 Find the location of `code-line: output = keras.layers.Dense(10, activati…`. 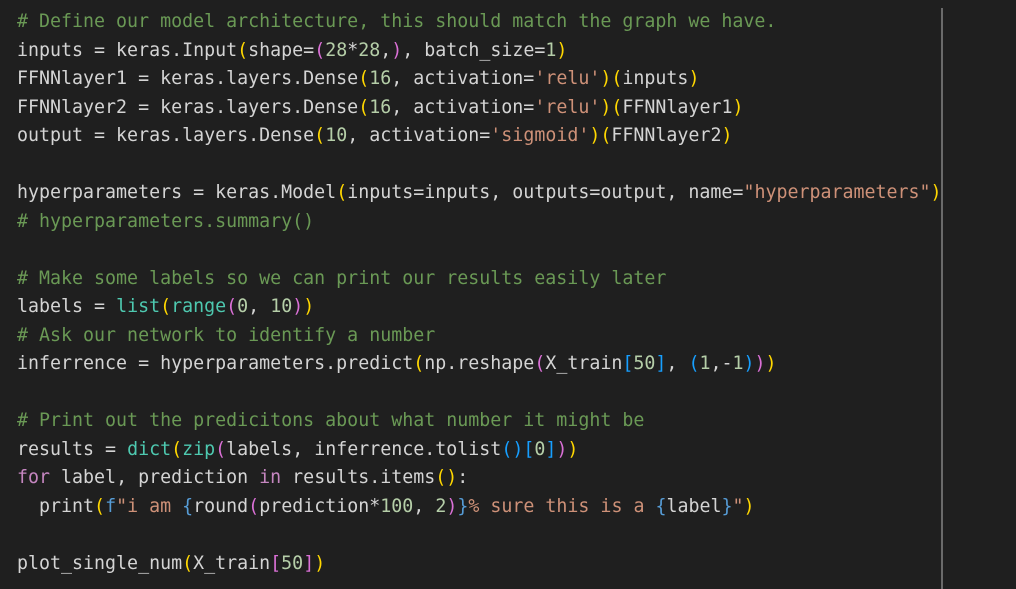

code-line: output = keras.layers.Dense(10, activati… is located at coordinates (479, 136).